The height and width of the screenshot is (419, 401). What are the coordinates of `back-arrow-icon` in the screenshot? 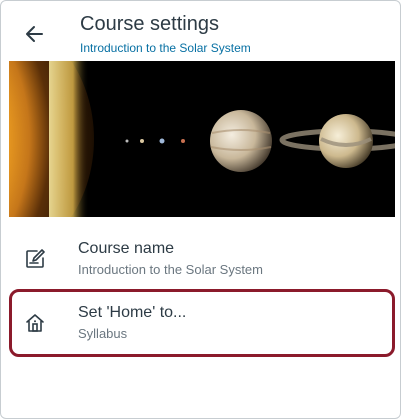 It's located at (34, 34).